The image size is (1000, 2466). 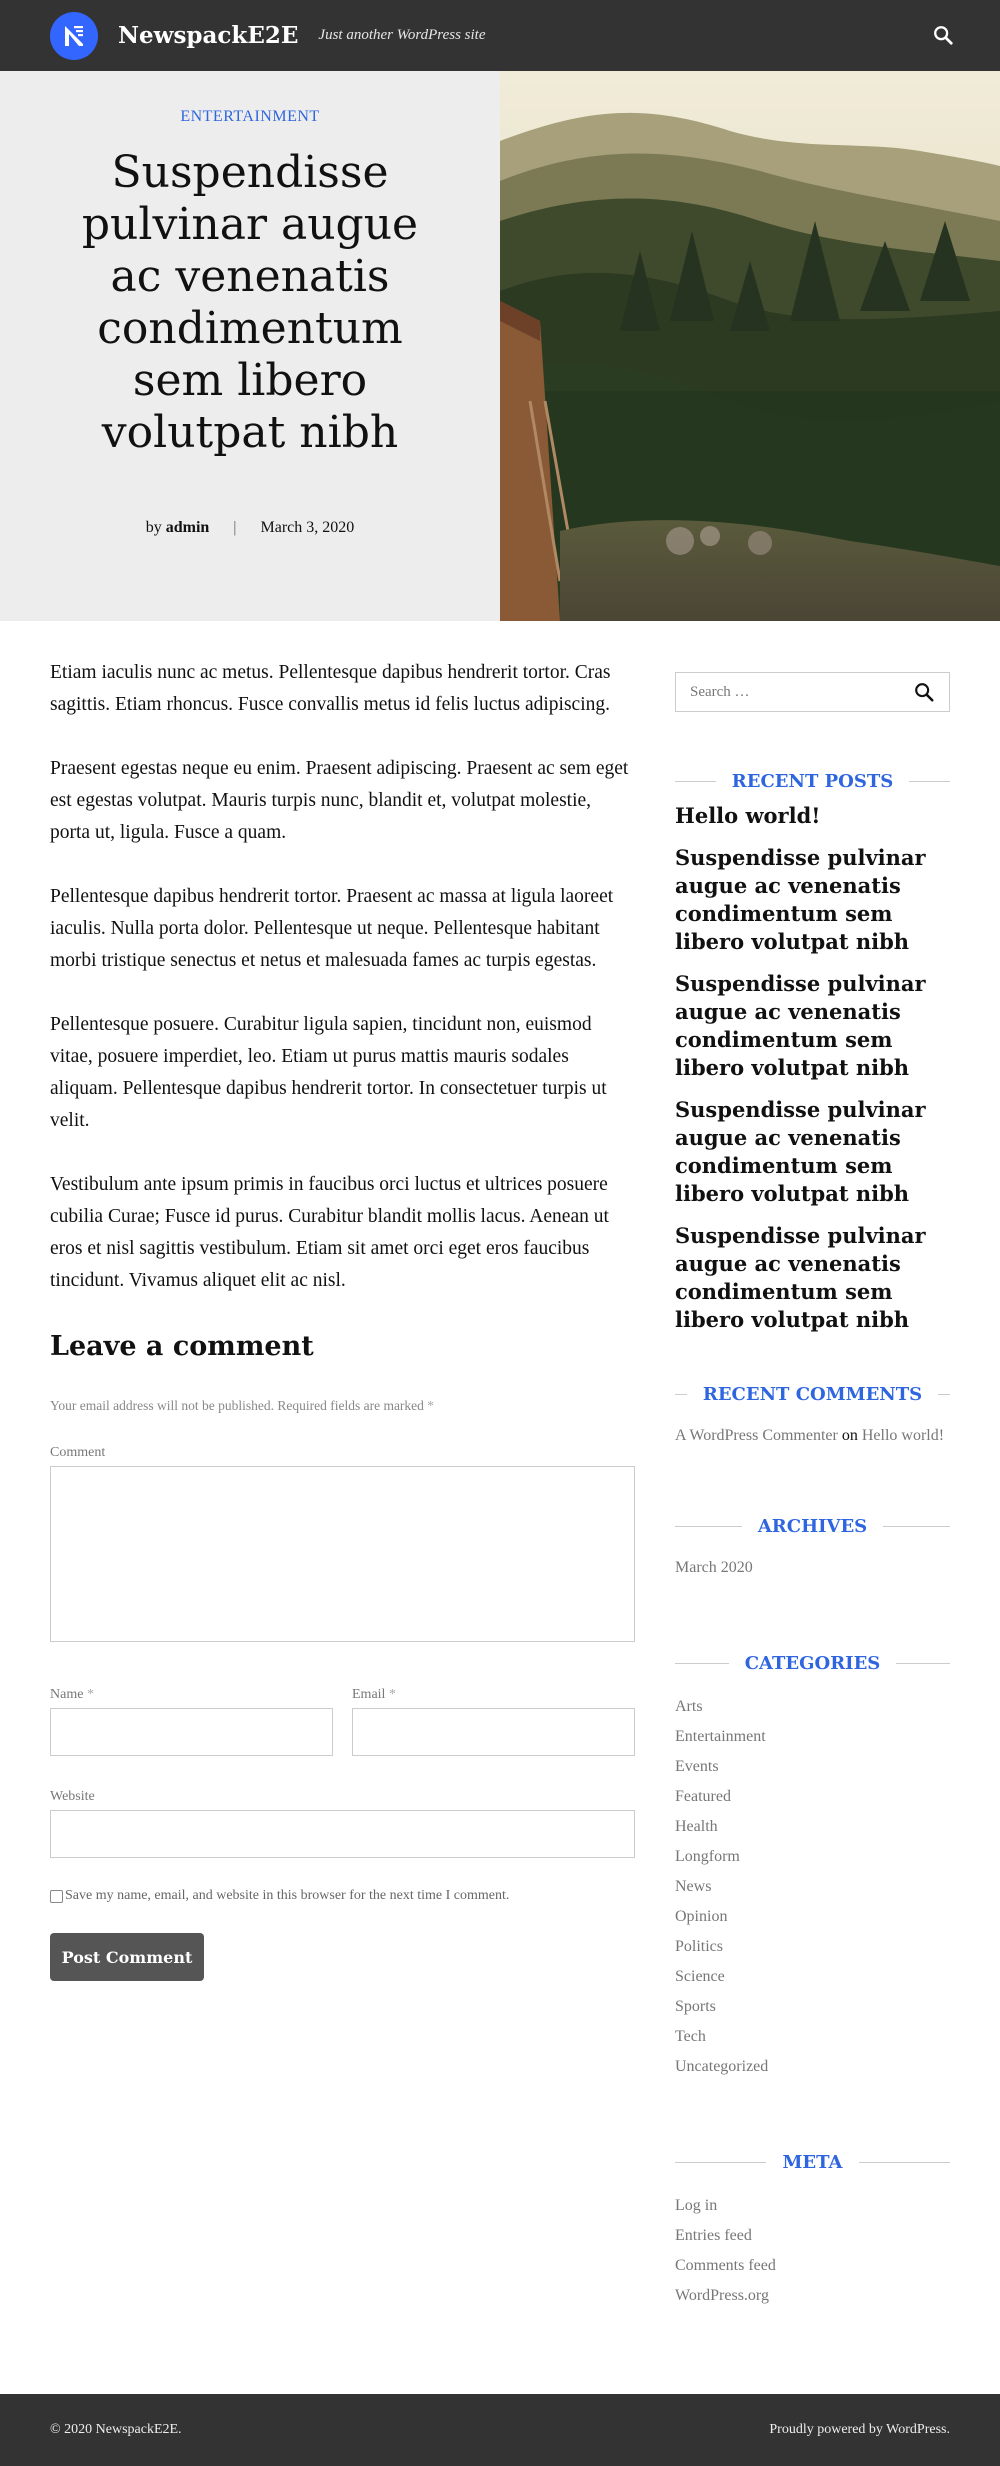 I want to click on category-link: Featured, so click(x=812, y=1797).